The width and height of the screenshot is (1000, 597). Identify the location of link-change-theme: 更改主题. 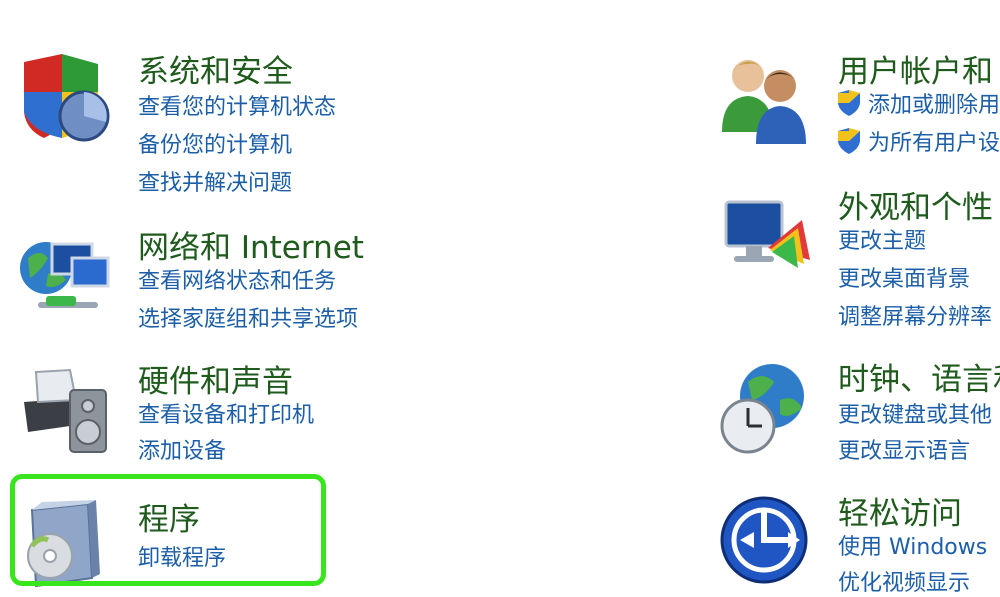
(882, 239).